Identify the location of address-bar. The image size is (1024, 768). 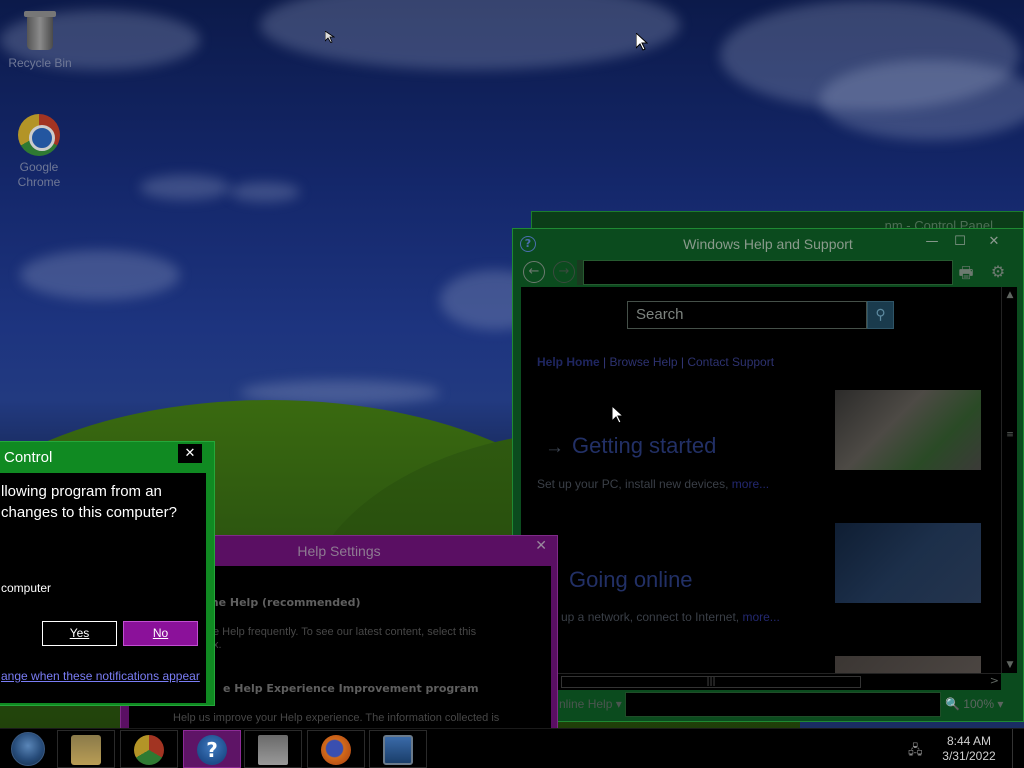
(768, 272).